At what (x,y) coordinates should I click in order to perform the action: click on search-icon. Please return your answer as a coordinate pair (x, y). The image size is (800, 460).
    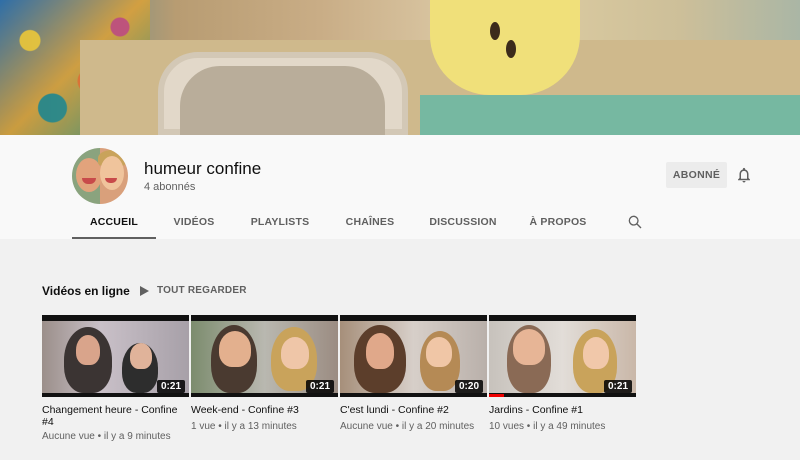
    Looking at the image, I should click on (635, 222).